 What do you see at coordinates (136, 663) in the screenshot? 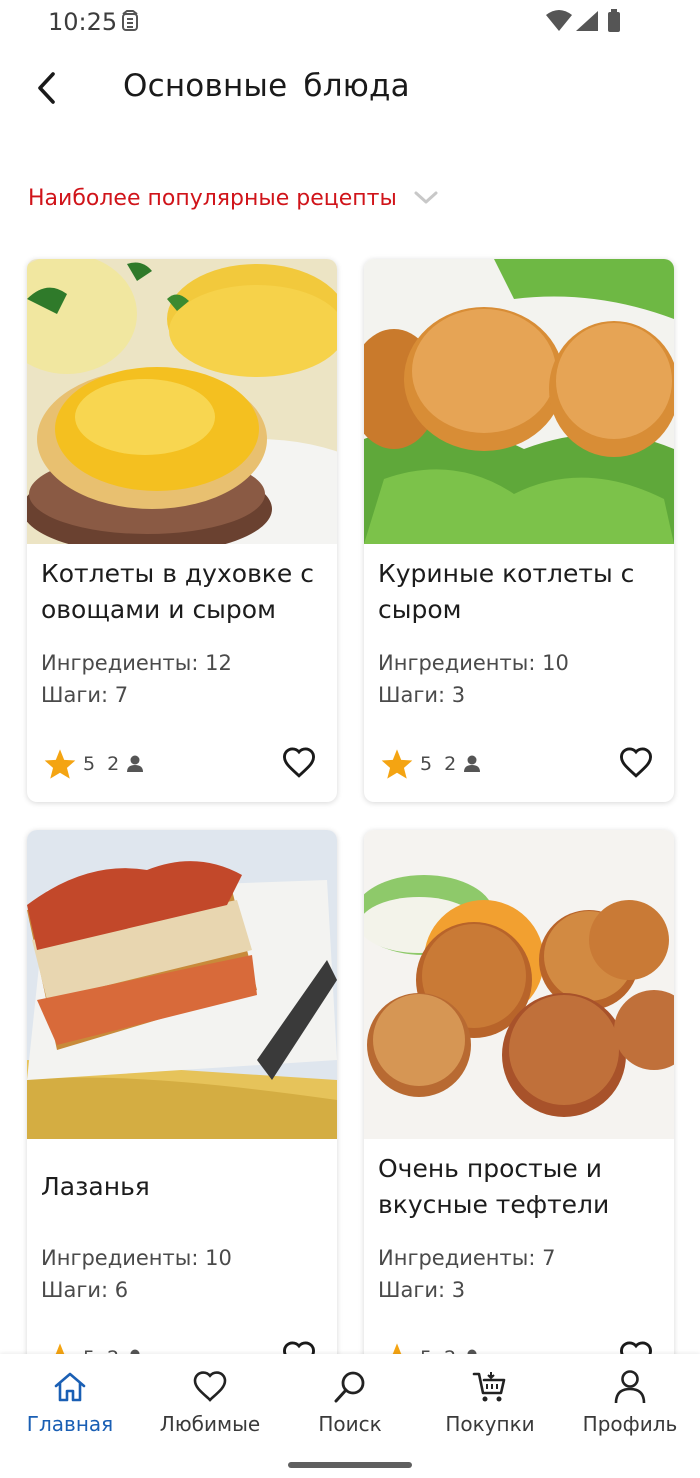
I see `recipe-ingredients: Ингредиенты: 12` at bounding box center [136, 663].